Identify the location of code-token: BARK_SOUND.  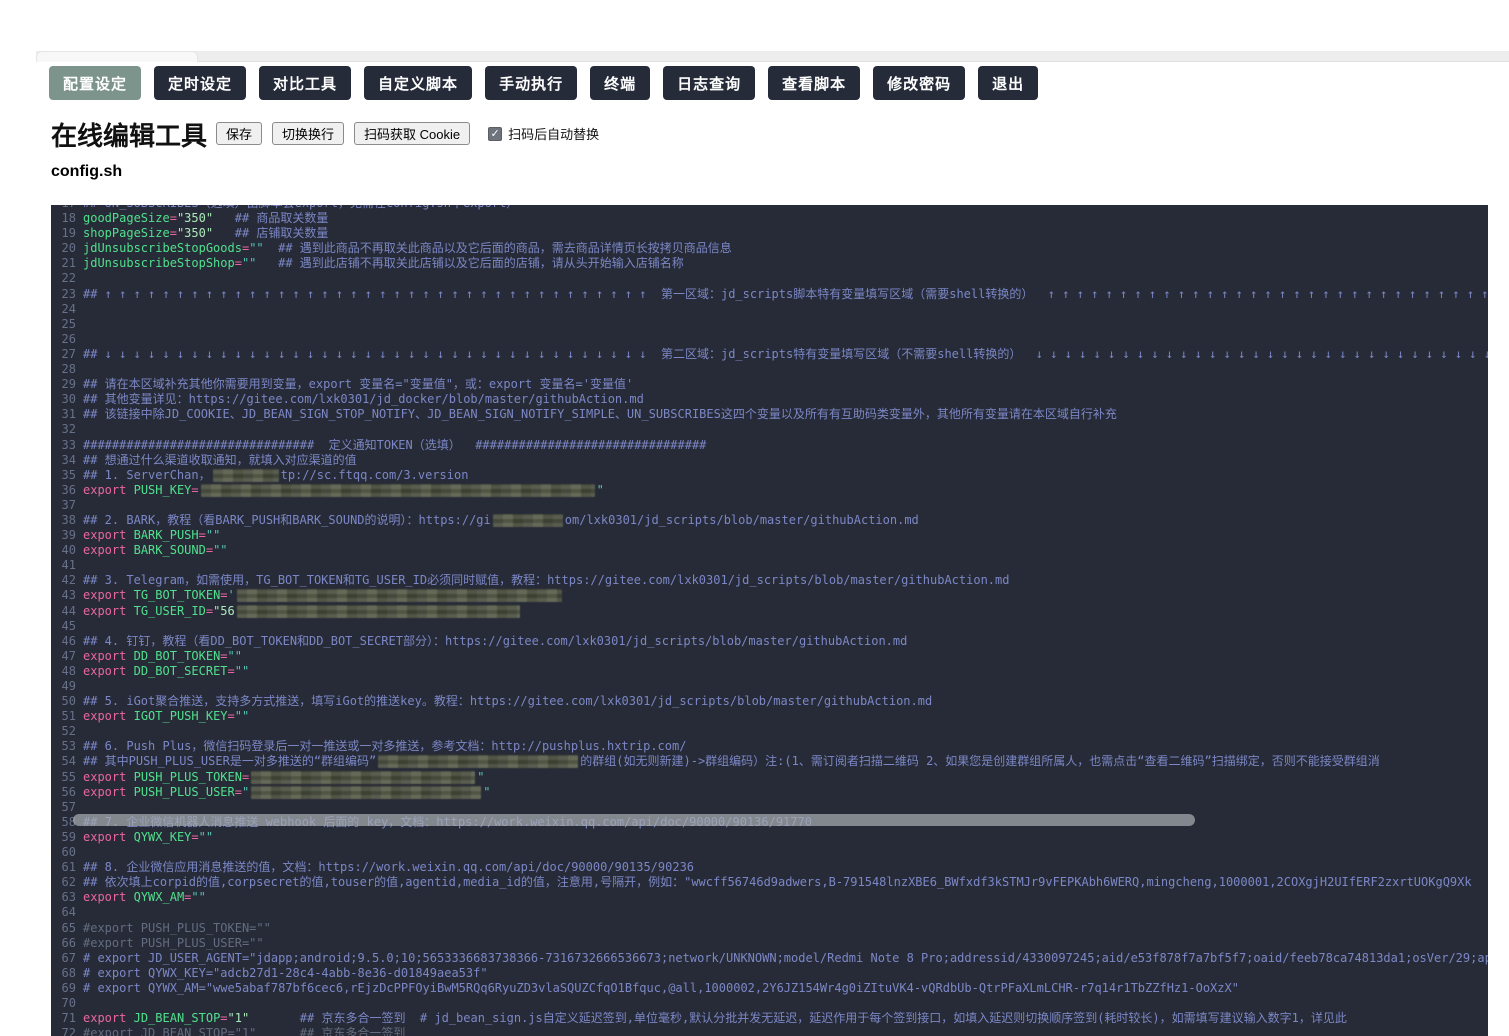
(169, 550).